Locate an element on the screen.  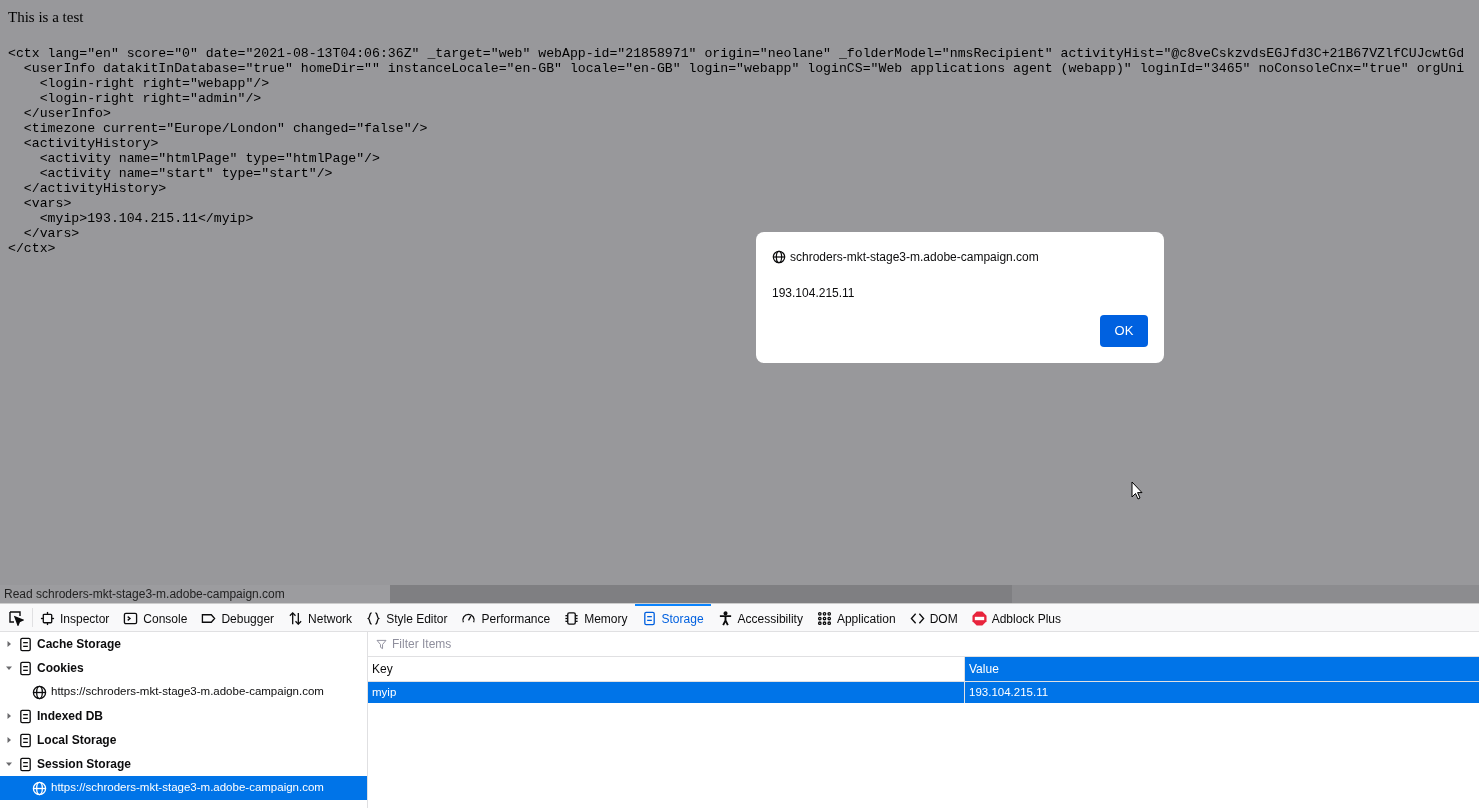
tree-item: Session Storage is located at coordinates (183, 764).